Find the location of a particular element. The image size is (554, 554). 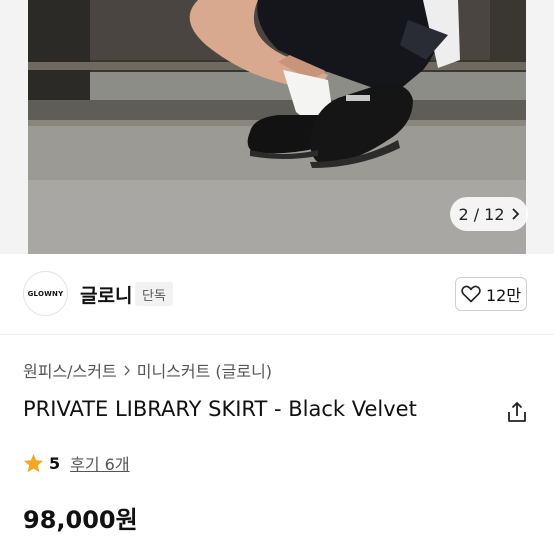

brand-logo-text: GLOWNY is located at coordinates (45, 293).